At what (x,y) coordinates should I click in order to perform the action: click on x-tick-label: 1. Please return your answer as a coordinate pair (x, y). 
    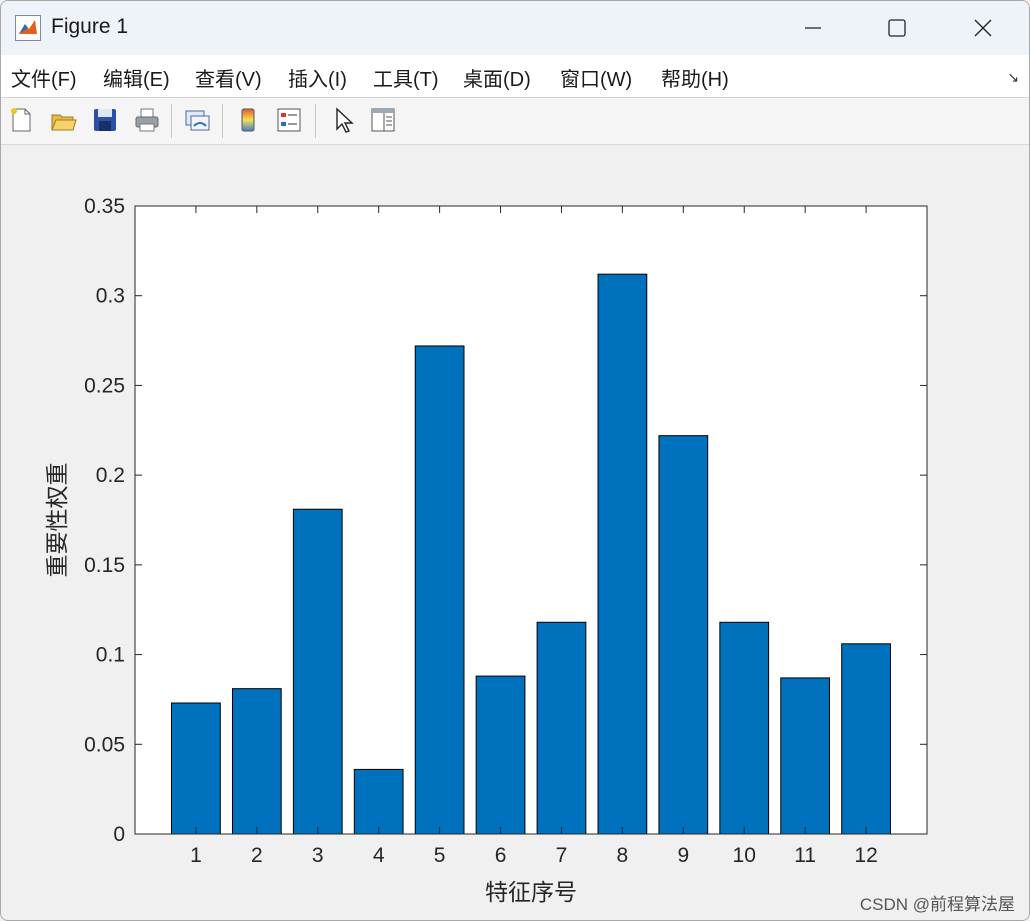
    Looking at the image, I should click on (196, 855).